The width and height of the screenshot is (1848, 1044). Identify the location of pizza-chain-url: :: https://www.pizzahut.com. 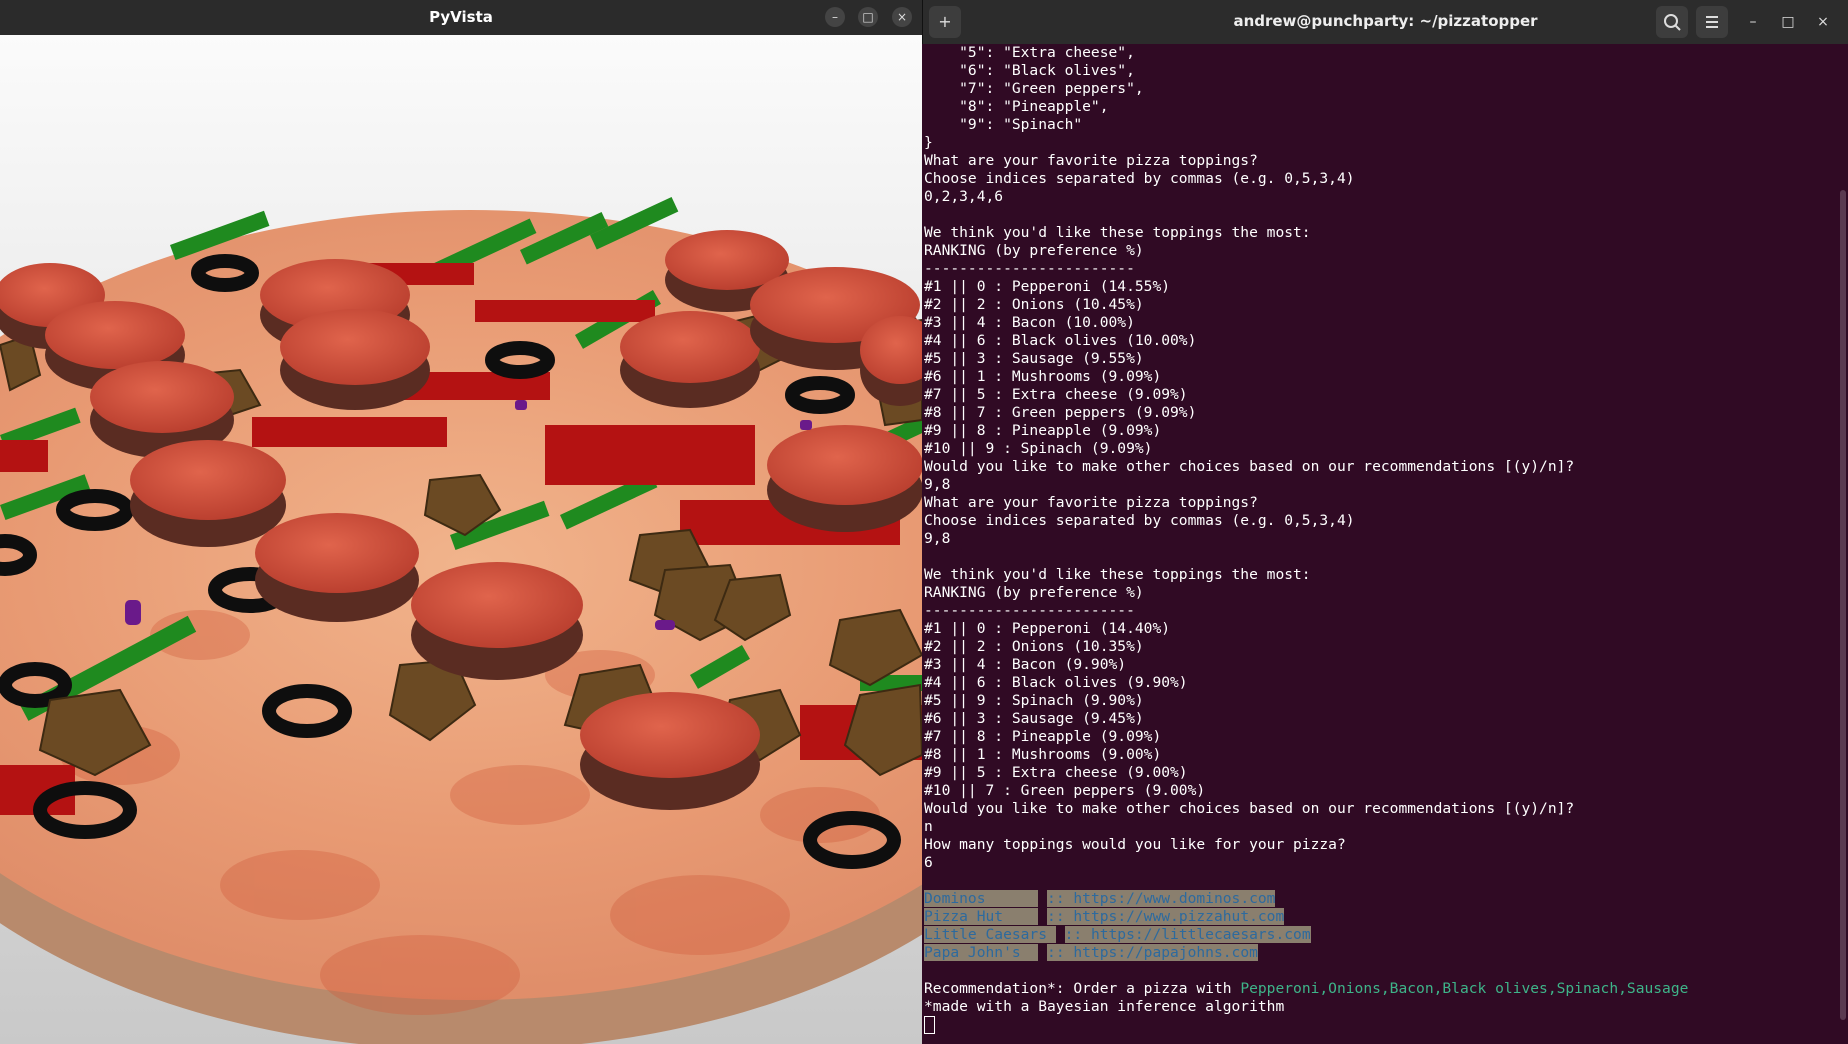
(1166, 916).